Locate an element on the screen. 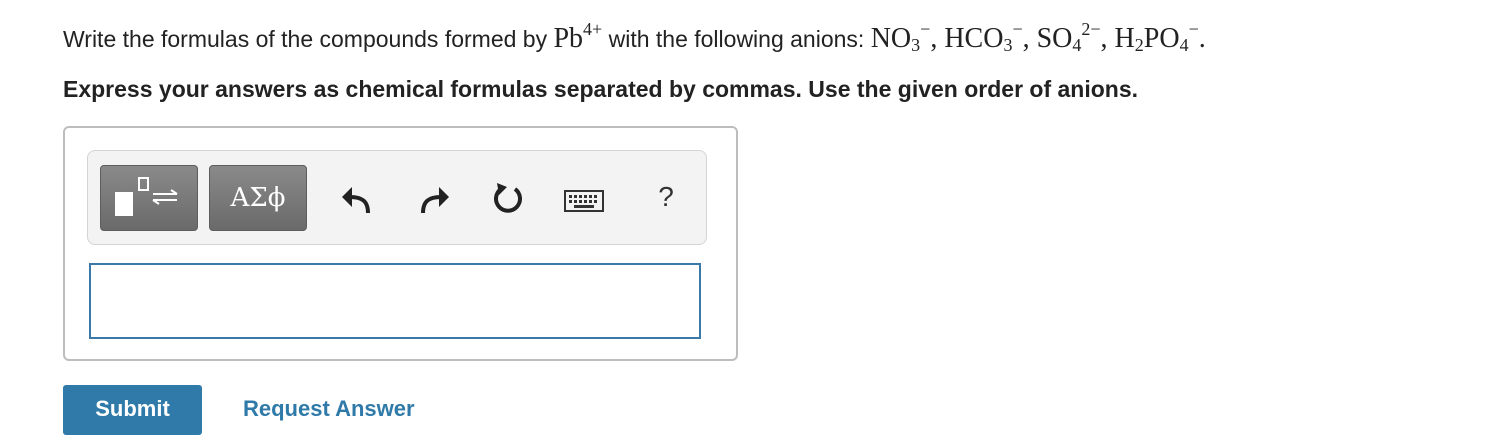 The width and height of the screenshot is (1496, 435). submit-button: Submit is located at coordinates (132, 410).